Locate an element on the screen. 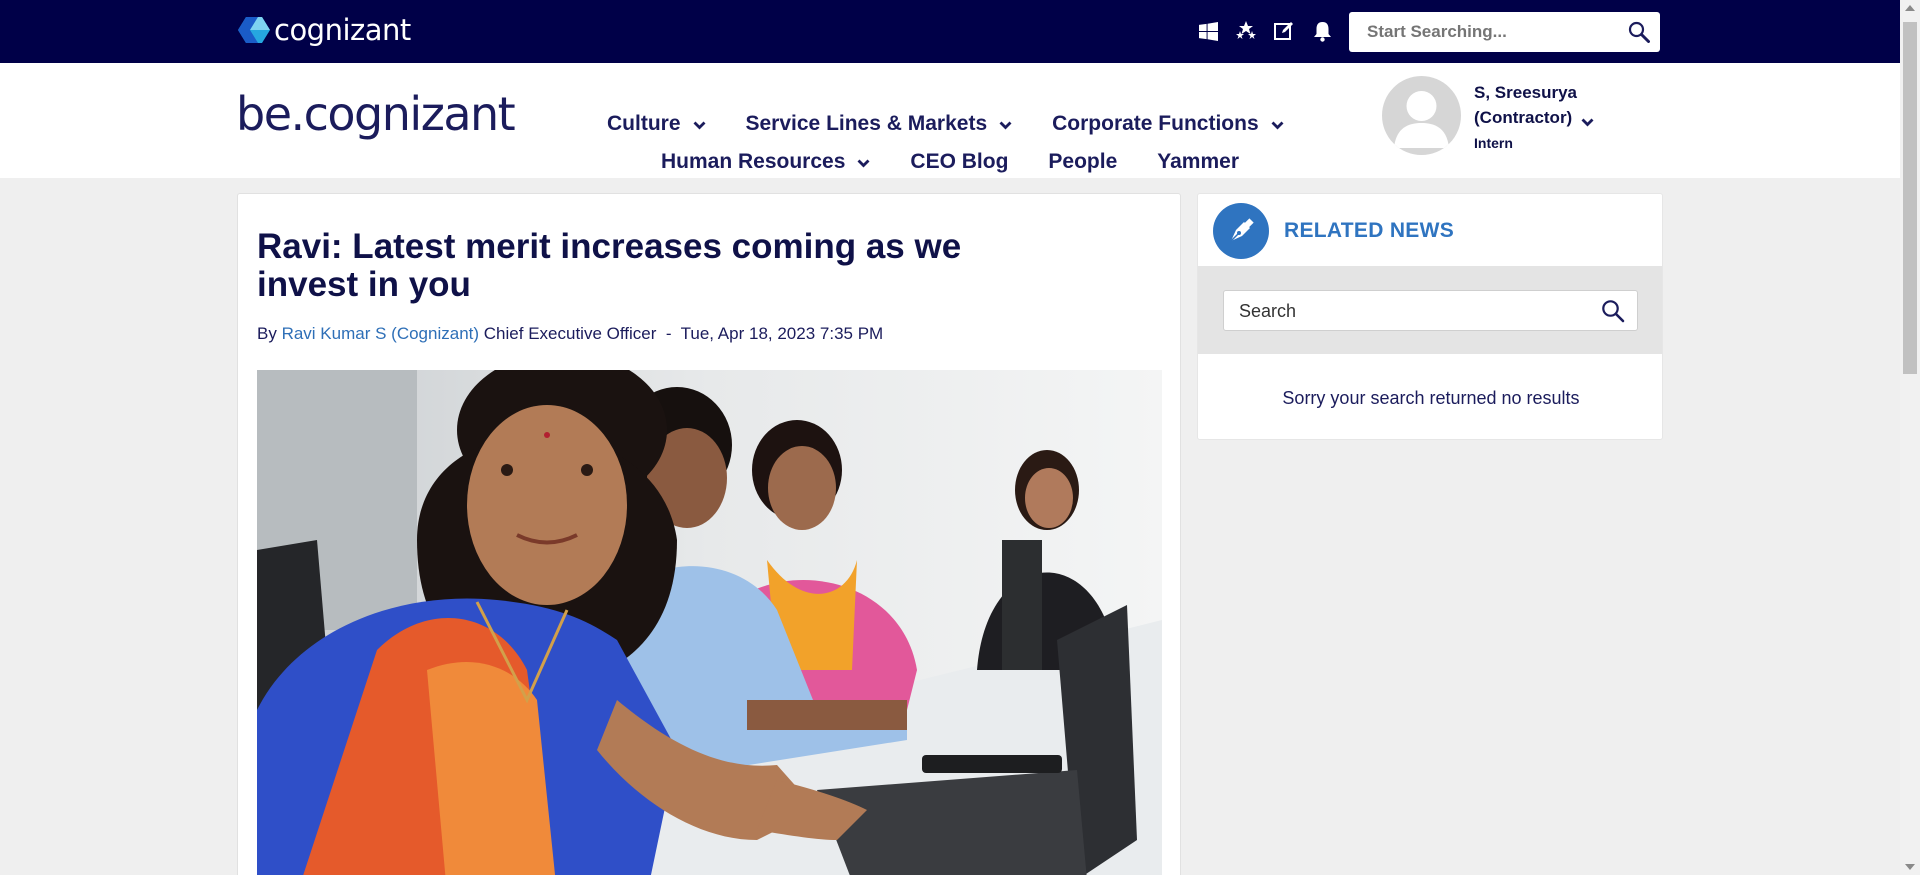 Image resolution: width=1920 pixels, height=875 pixels. scroll-up-arrow-icon is located at coordinates (1910, 8).